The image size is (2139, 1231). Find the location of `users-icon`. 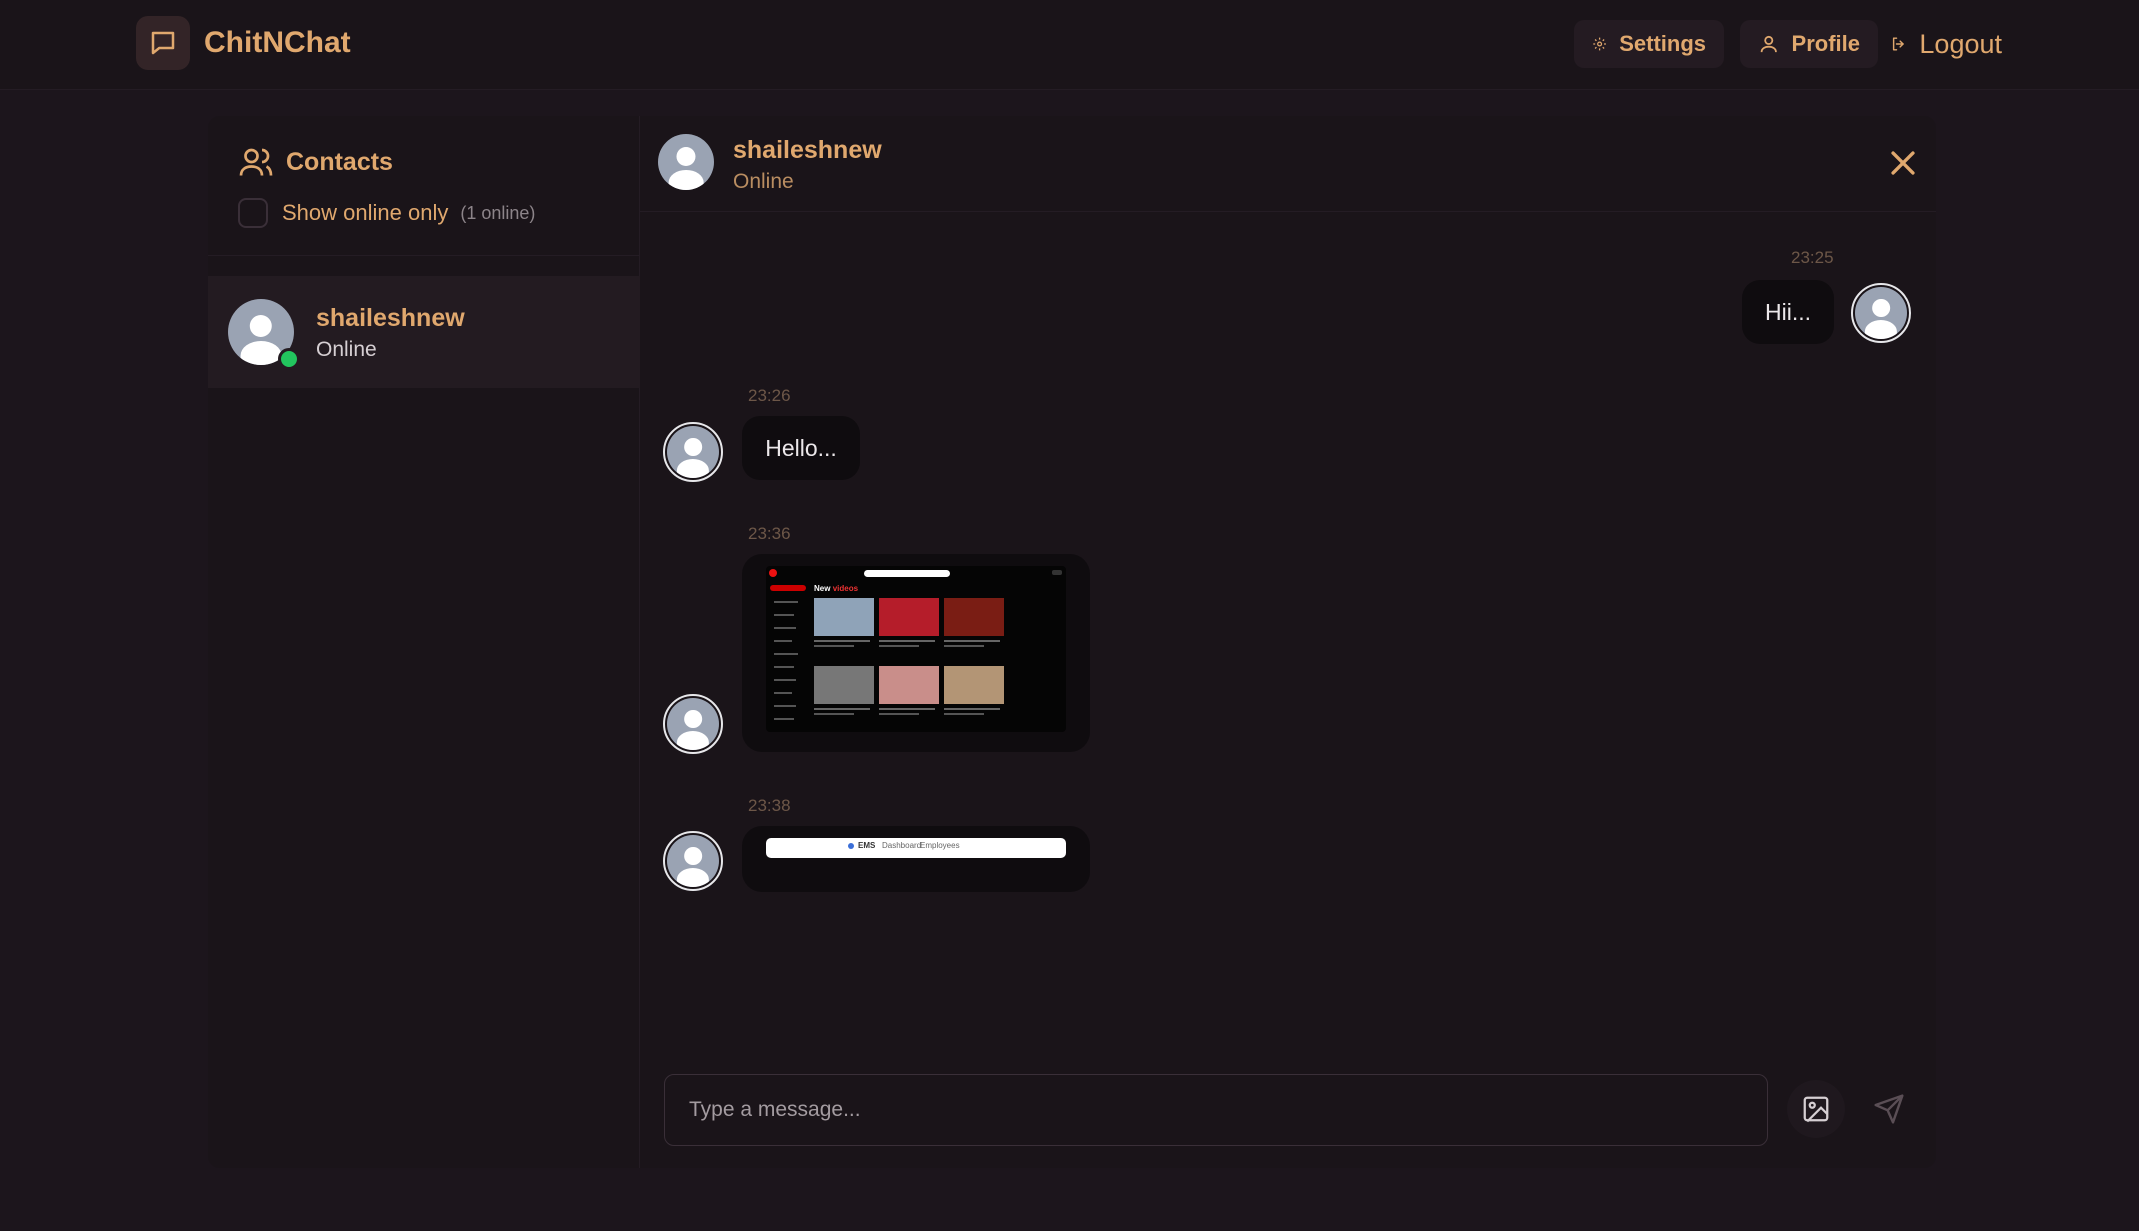

users-icon is located at coordinates (256, 162).